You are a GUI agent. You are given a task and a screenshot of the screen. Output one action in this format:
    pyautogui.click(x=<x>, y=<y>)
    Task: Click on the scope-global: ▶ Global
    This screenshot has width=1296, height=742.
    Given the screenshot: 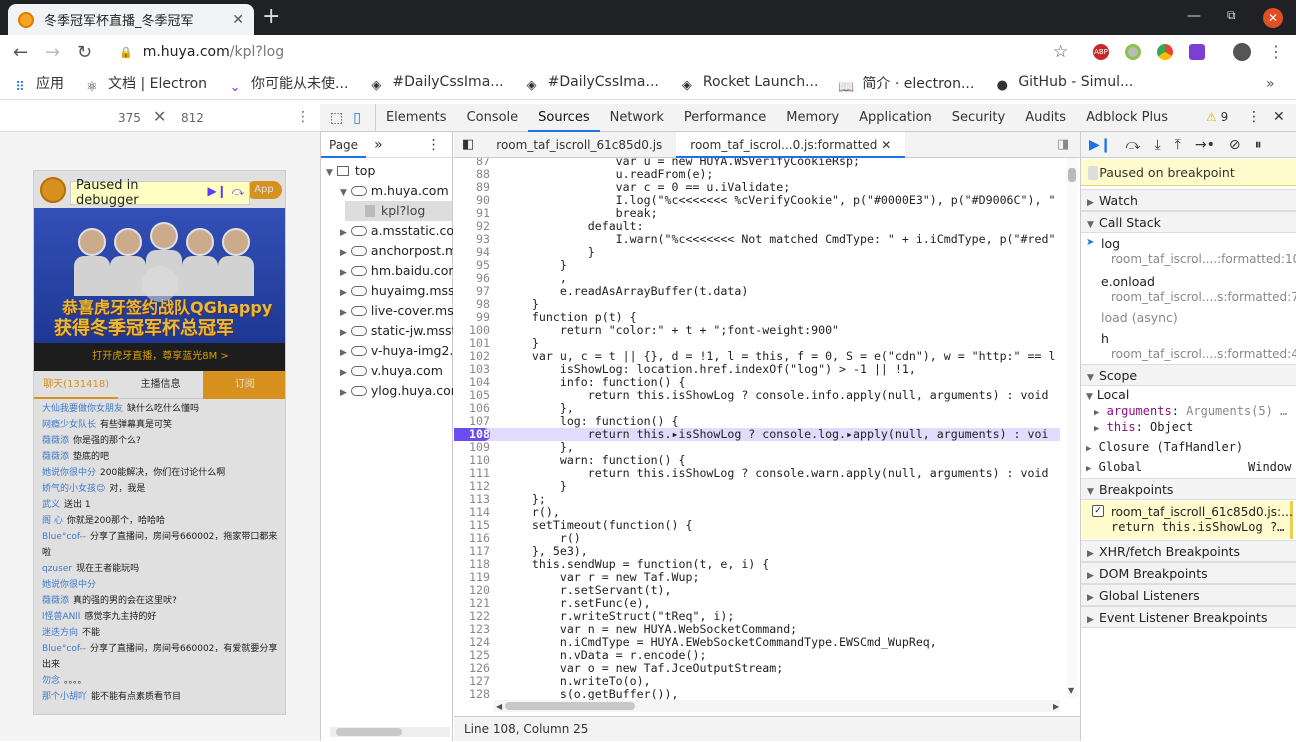 What is the action you would take?
    pyautogui.click(x=1114, y=467)
    